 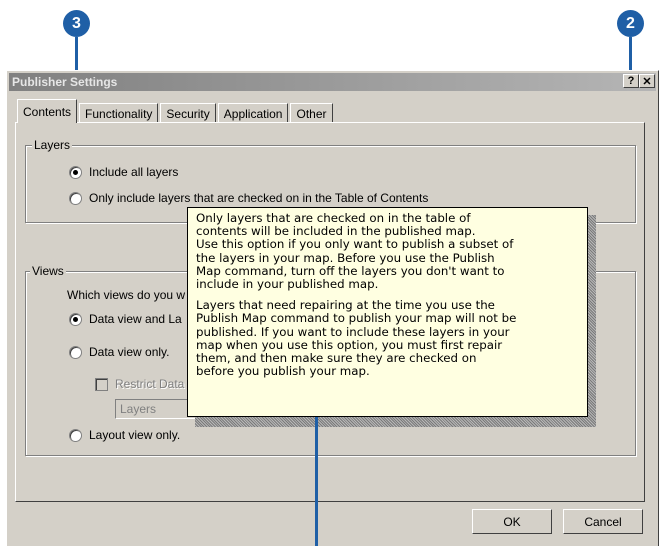 I want to click on cancel-button: Cancel, so click(x=603, y=521).